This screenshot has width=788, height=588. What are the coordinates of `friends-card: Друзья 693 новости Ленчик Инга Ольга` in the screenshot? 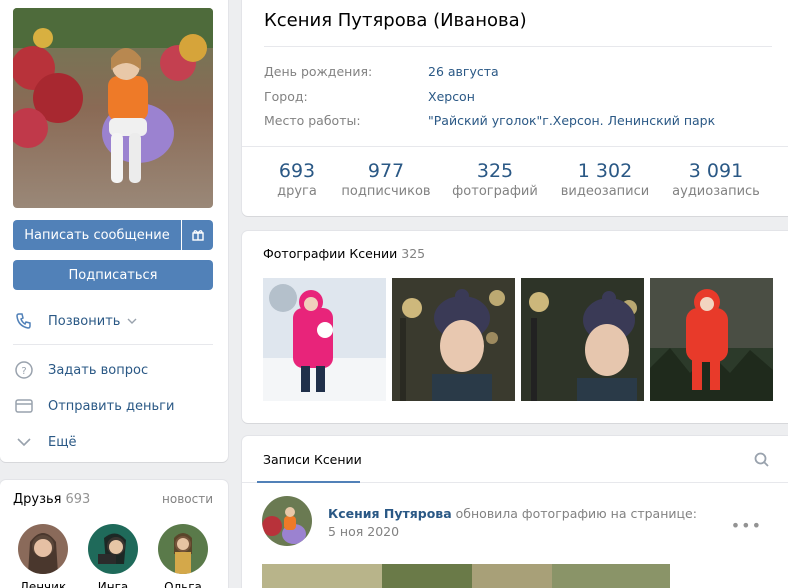 It's located at (114, 534).